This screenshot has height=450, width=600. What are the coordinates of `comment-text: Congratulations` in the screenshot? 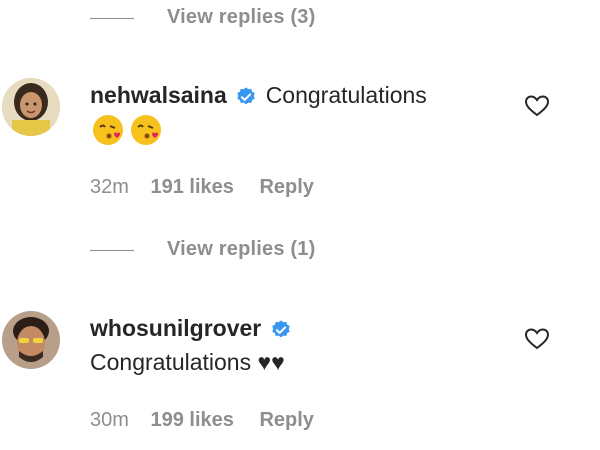 It's located at (346, 95).